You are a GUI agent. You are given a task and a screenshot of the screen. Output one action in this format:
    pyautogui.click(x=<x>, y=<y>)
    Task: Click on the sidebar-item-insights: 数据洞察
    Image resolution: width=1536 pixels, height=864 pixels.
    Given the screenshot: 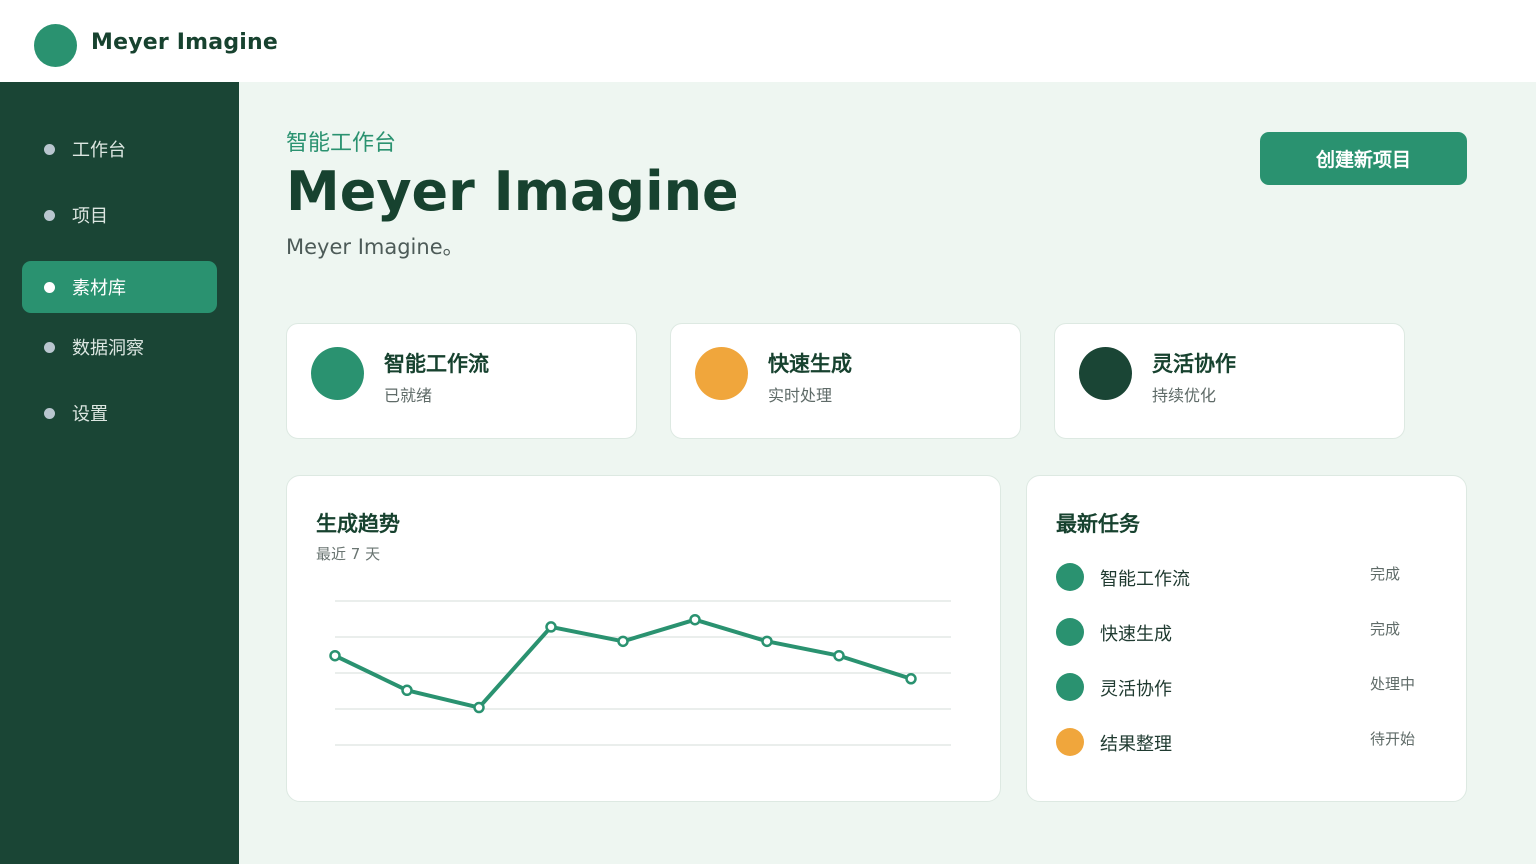 What is the action you would take?
    pyautogui.click(x=119, y=347)
    